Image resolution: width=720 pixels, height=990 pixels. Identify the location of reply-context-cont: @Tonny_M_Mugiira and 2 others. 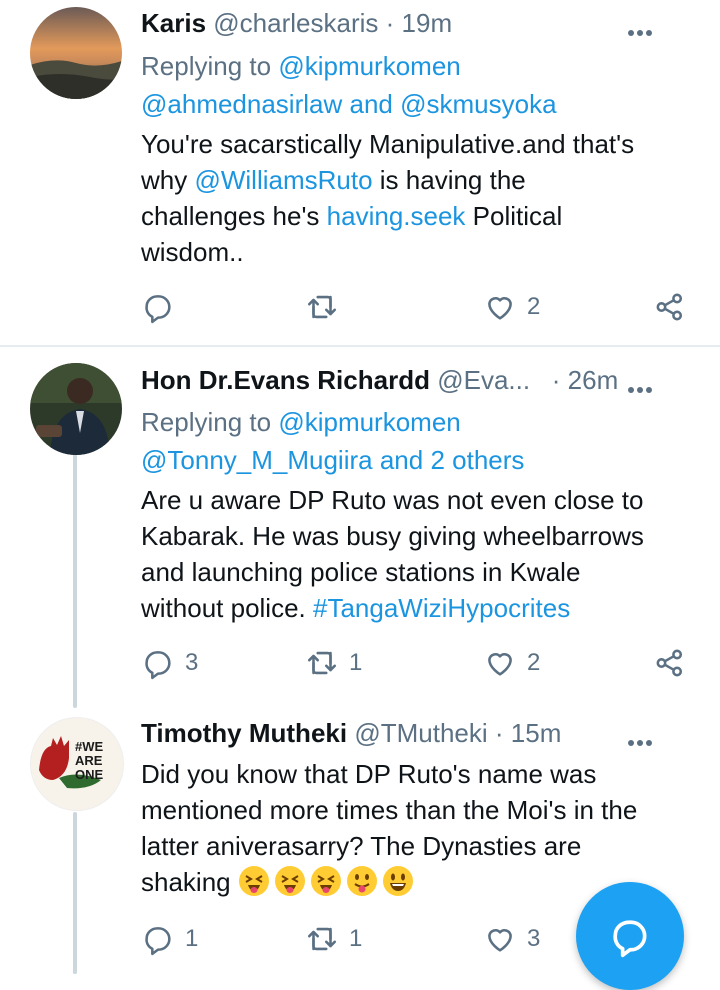
(332, 460).